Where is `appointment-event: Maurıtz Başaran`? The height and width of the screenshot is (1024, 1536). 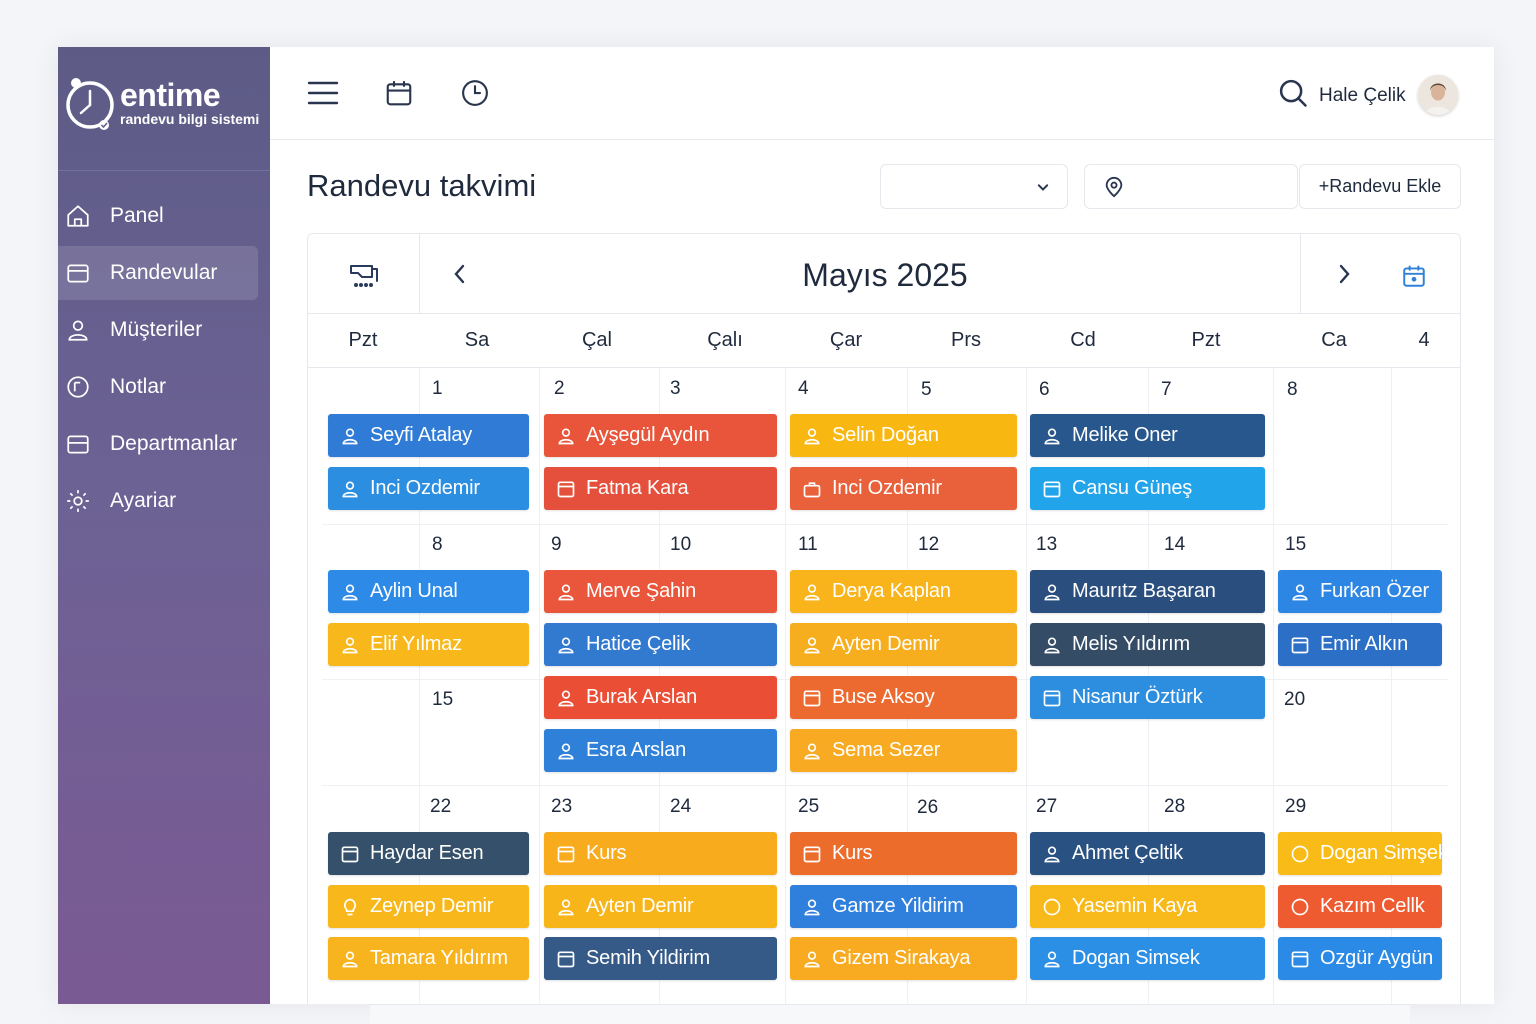 appointment-event: Maurıtz Başaran is located at coordinates (1147, 591).